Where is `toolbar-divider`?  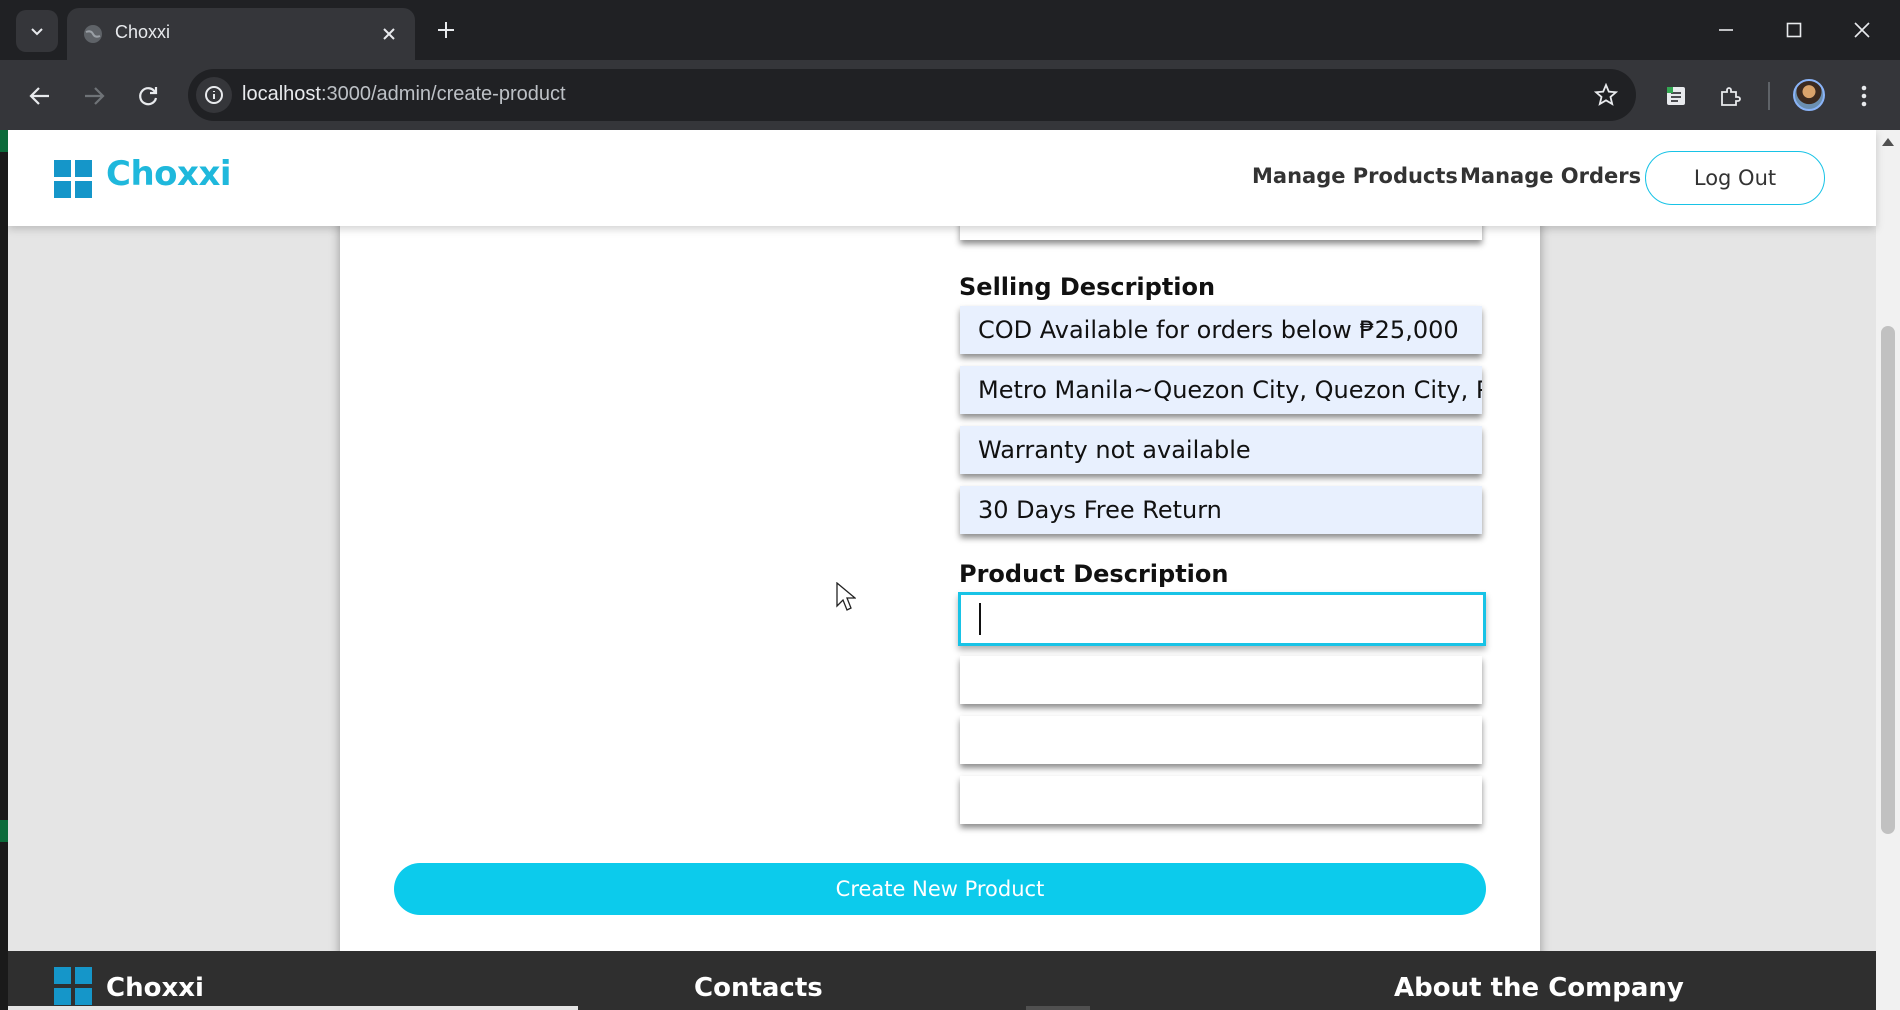 toolbar-divider is located at coordinates (1769, 96).